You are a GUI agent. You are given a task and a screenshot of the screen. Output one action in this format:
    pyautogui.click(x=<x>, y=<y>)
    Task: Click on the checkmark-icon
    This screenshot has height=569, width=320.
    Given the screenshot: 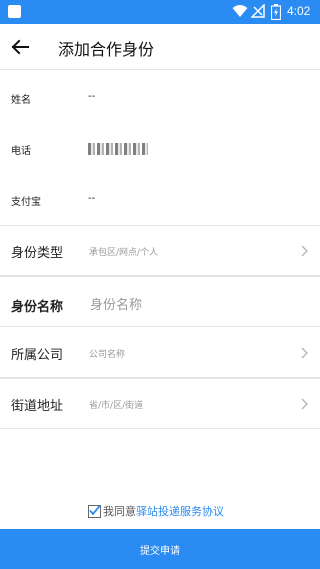 What is the action you would take?
    pyautogui.click(x=95, y=509)
    